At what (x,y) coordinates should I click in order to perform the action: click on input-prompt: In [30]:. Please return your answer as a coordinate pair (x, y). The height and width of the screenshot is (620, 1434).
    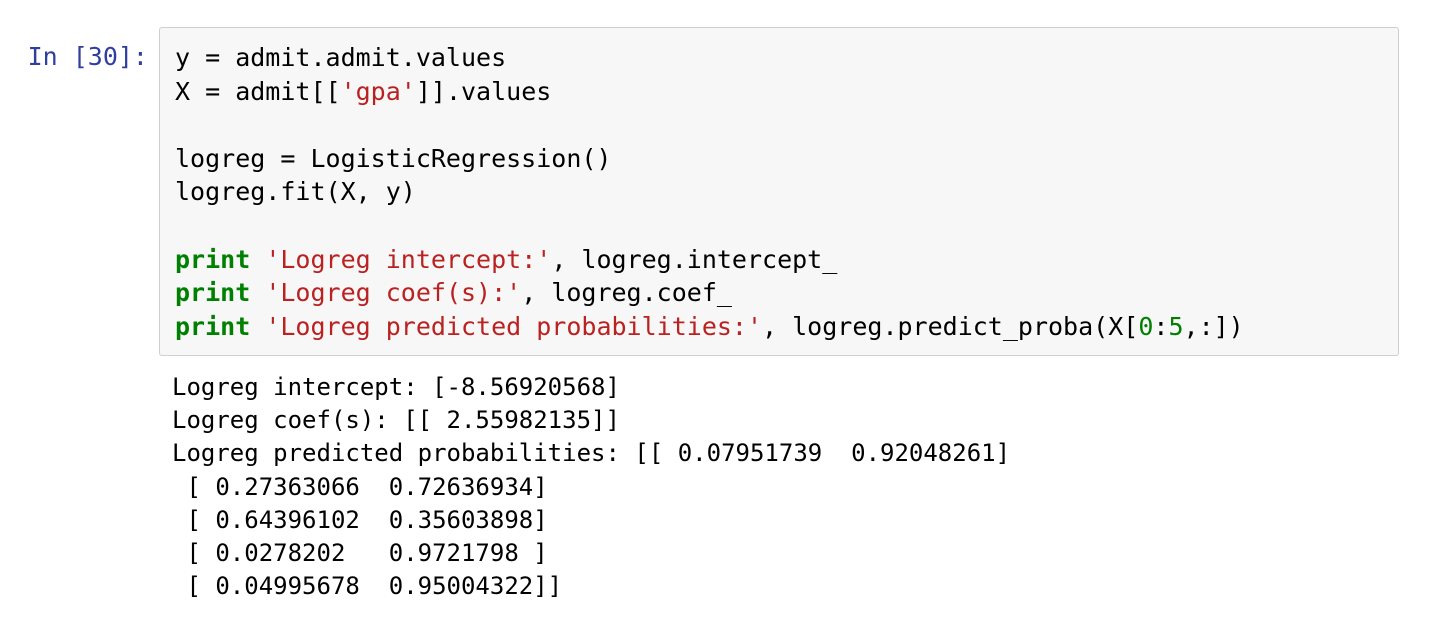
    Looking at the image, I should click on (87, 56).